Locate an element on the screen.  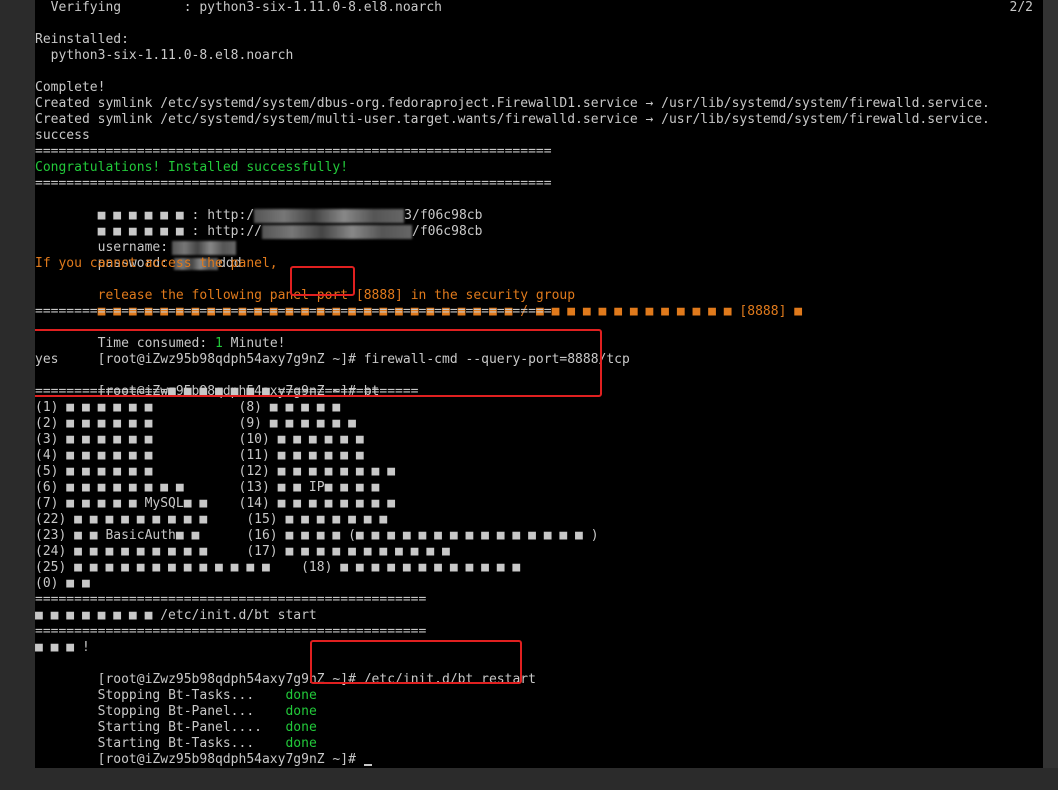
complete-line: Complete! is located at coordinates (70, 87).